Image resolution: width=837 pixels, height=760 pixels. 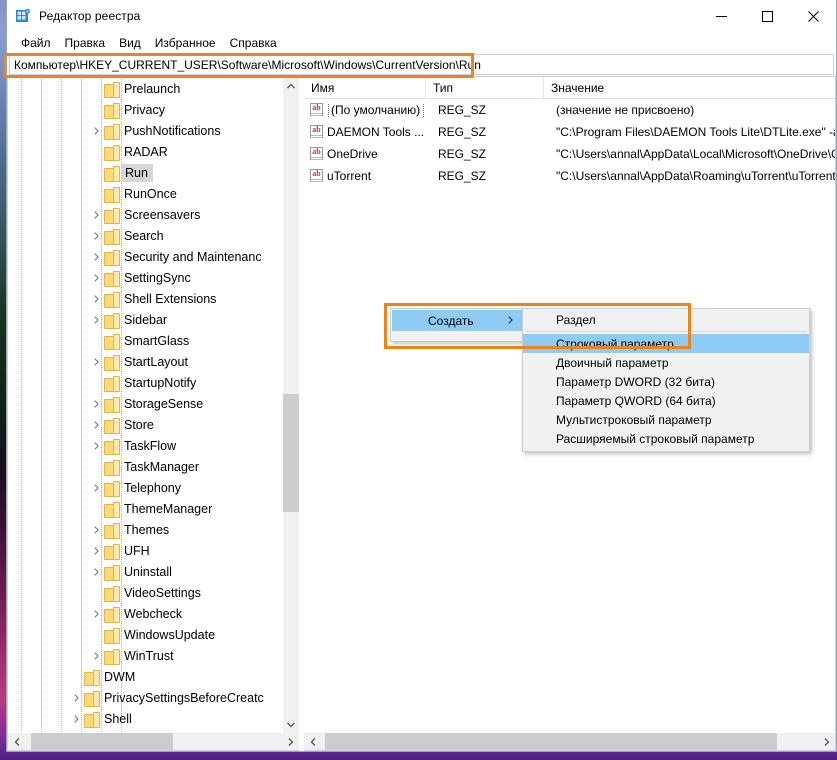 What do you see at coordinates (145, 424) in the screenshot?
I see `tree-item: Store` at bounding box center [145, 424].